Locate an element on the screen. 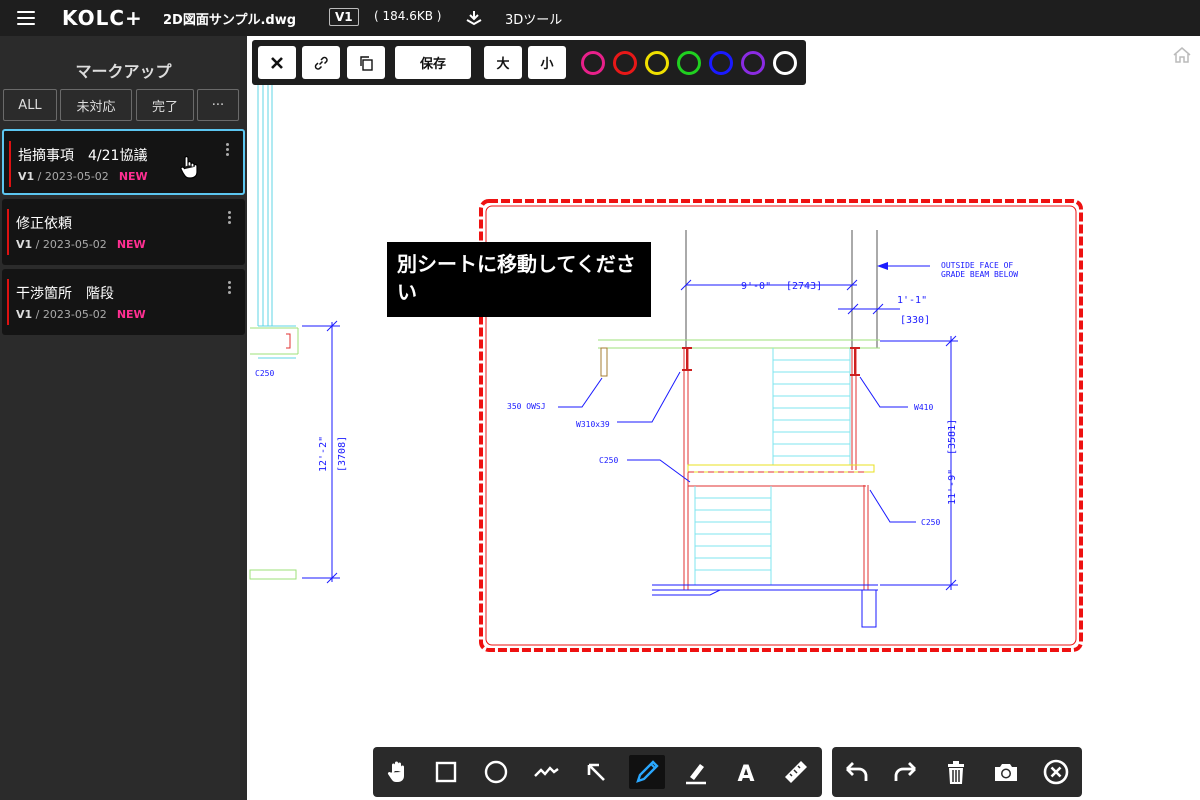  dim-1-1: 1'-1" is located at coordinates (912, 300).